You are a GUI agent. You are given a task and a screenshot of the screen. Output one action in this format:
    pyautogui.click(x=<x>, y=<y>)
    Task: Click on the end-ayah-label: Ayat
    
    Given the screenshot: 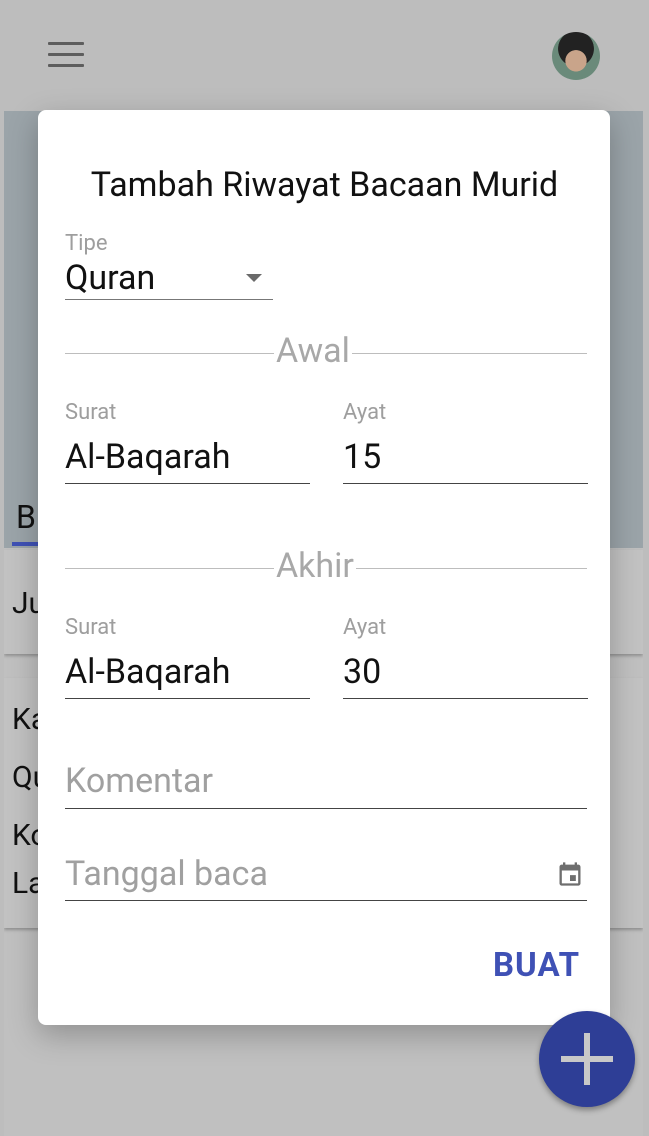 What is the action you would take?
    pyautogui.click(x=365, y=627)
    